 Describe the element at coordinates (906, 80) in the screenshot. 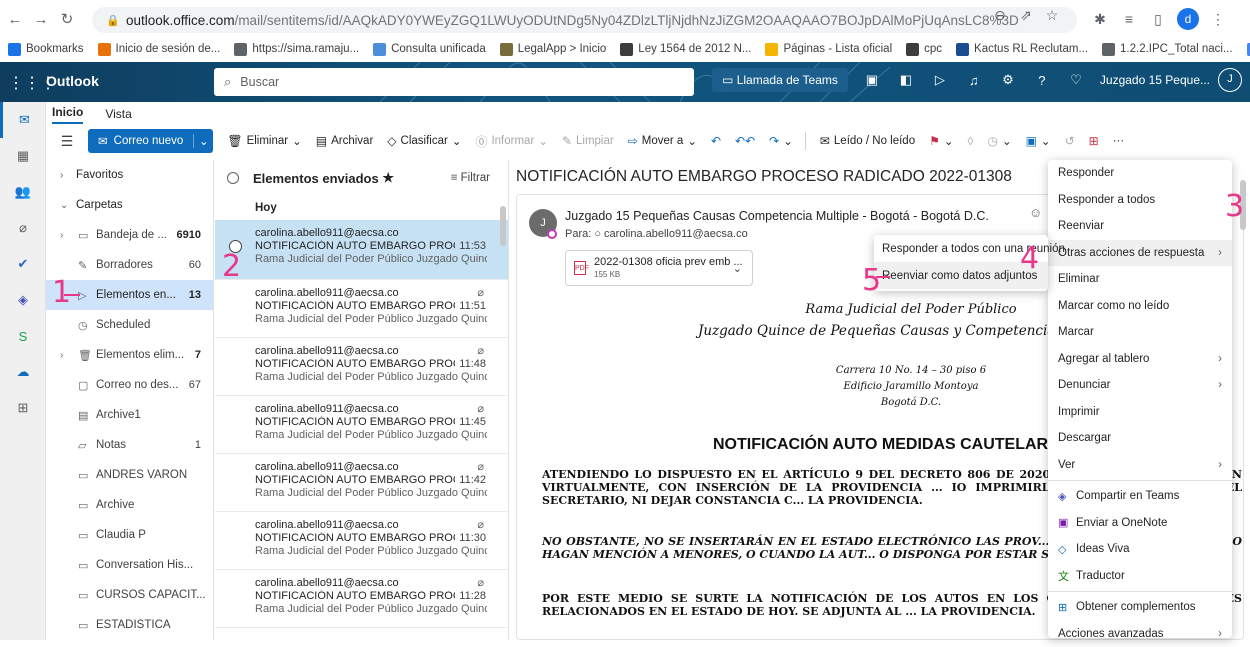

I see `onenote-header-icon: ◧` at that location.